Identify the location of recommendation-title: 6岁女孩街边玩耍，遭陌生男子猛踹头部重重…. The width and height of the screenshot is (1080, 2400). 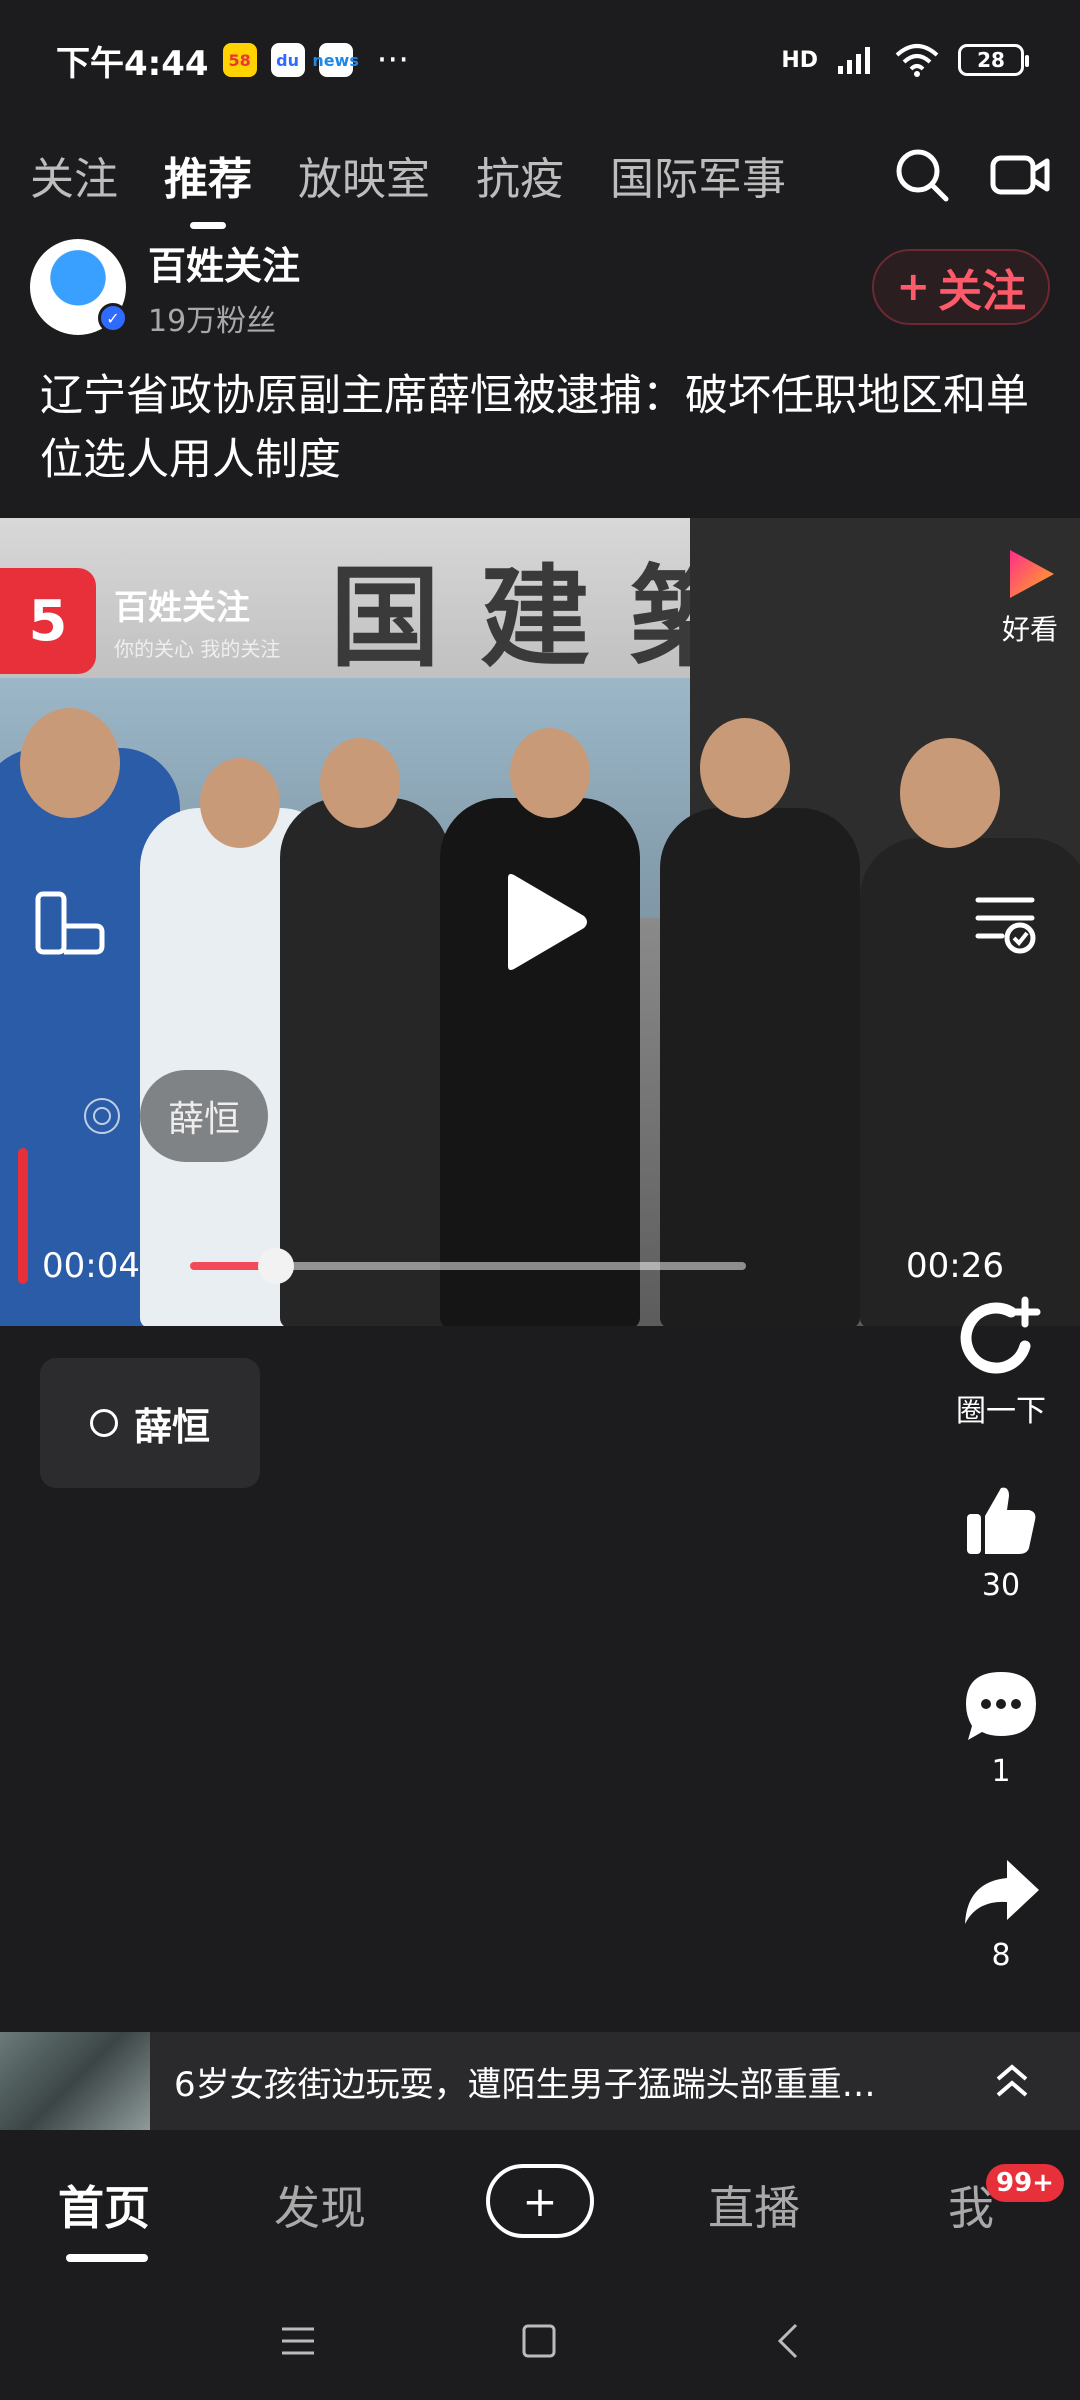
(525, 2084).